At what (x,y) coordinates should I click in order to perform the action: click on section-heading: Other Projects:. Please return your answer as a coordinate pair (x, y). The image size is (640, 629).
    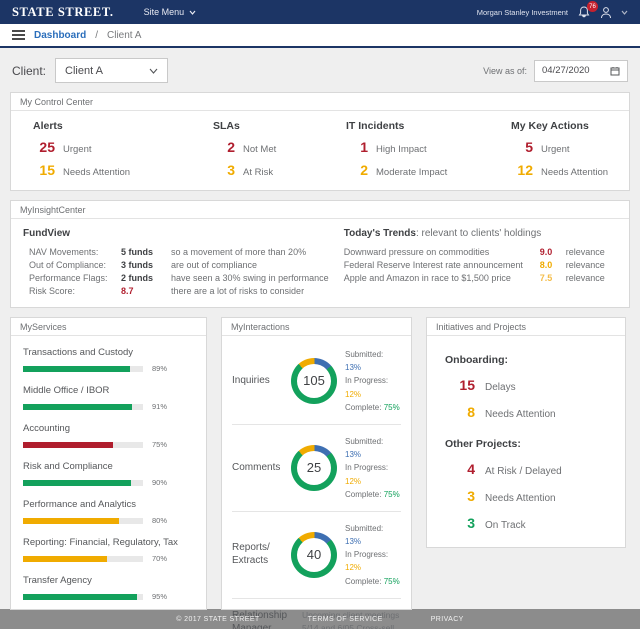
    Looking at the image, I should click on (483, 444).